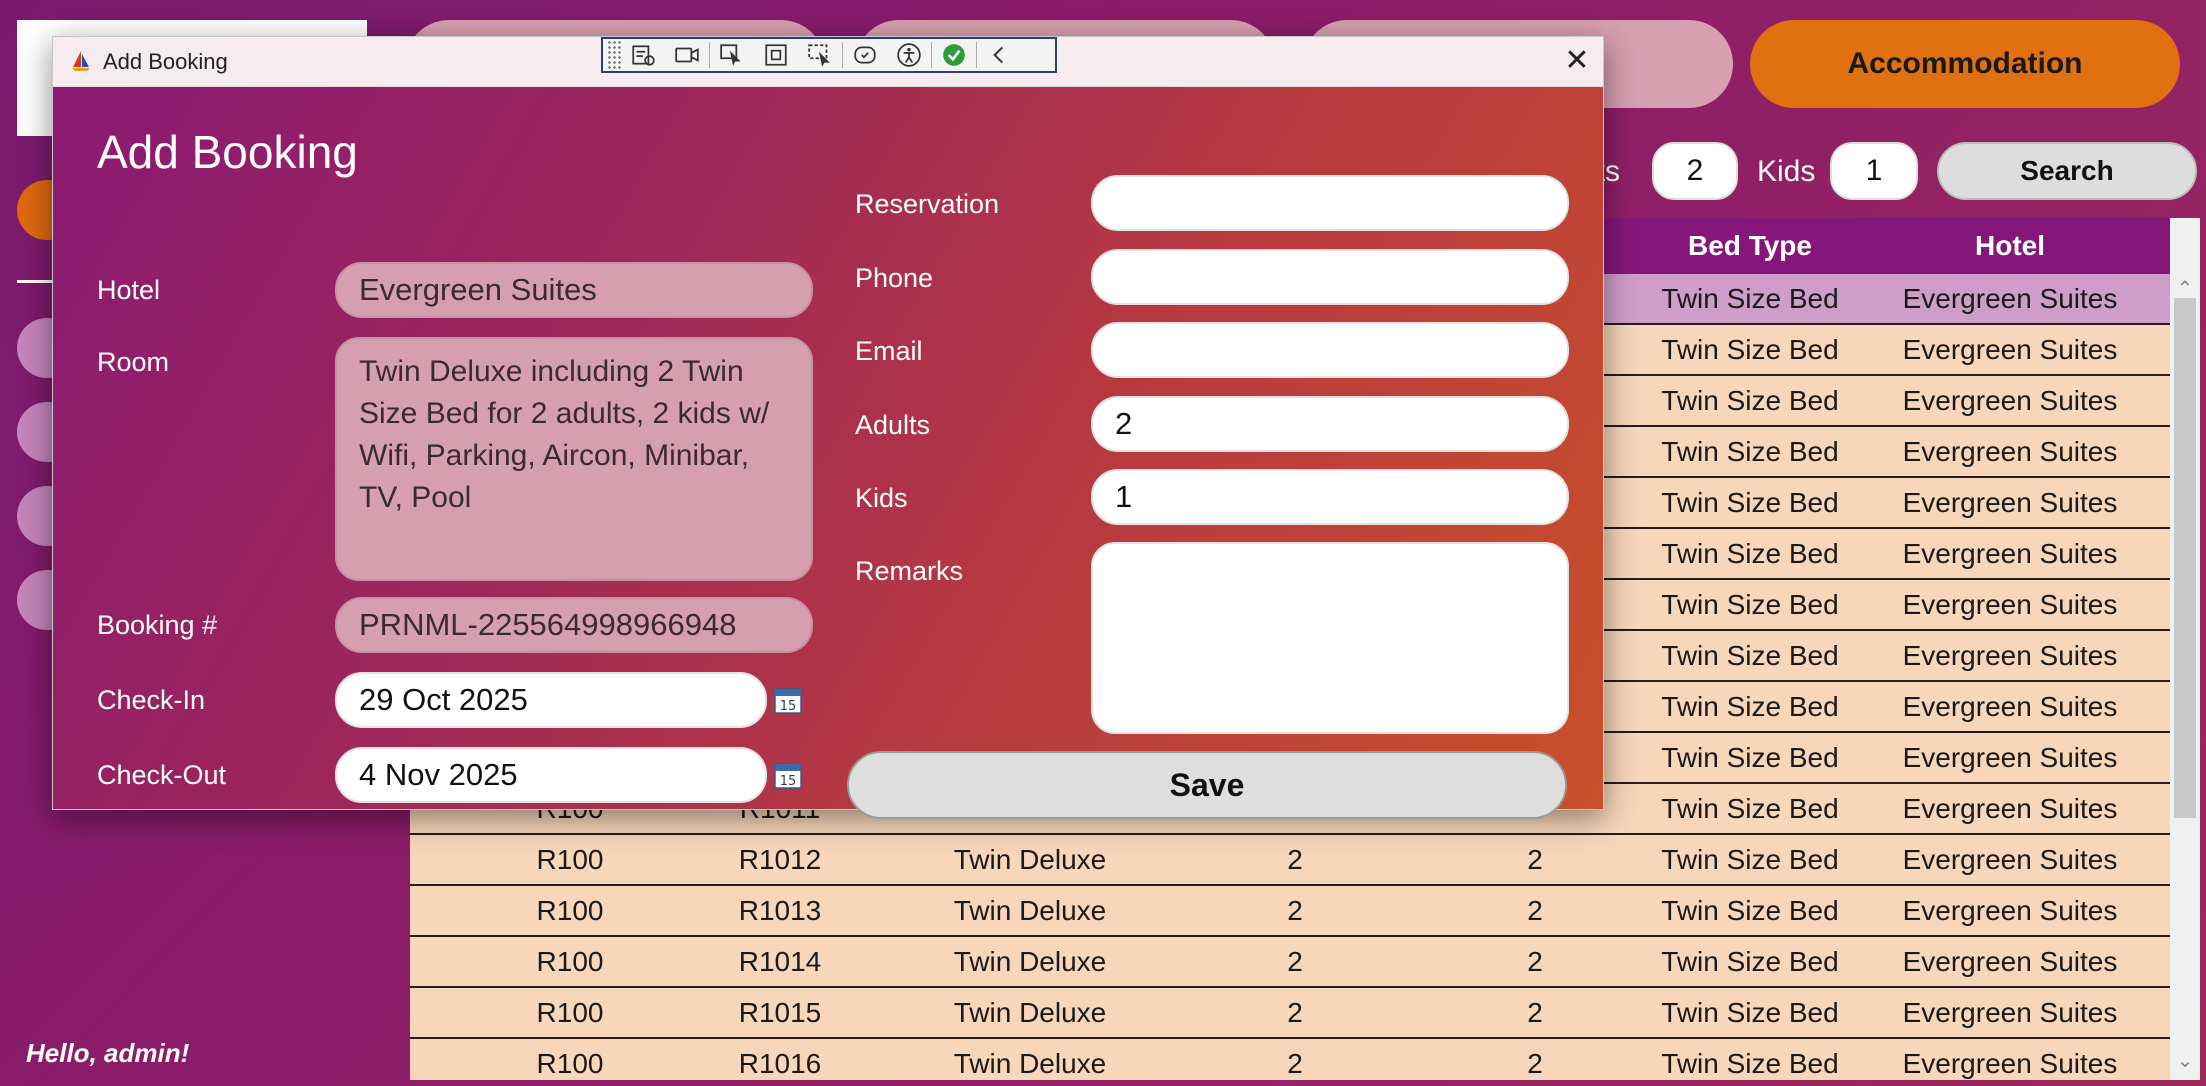 The height and width of the screenshot is (1086, 2206). What do you see at coordinates (1750, 246) in the screenshot?
I see `column-header-bed-type: Bed Type` at bounding box center [1750, 246].